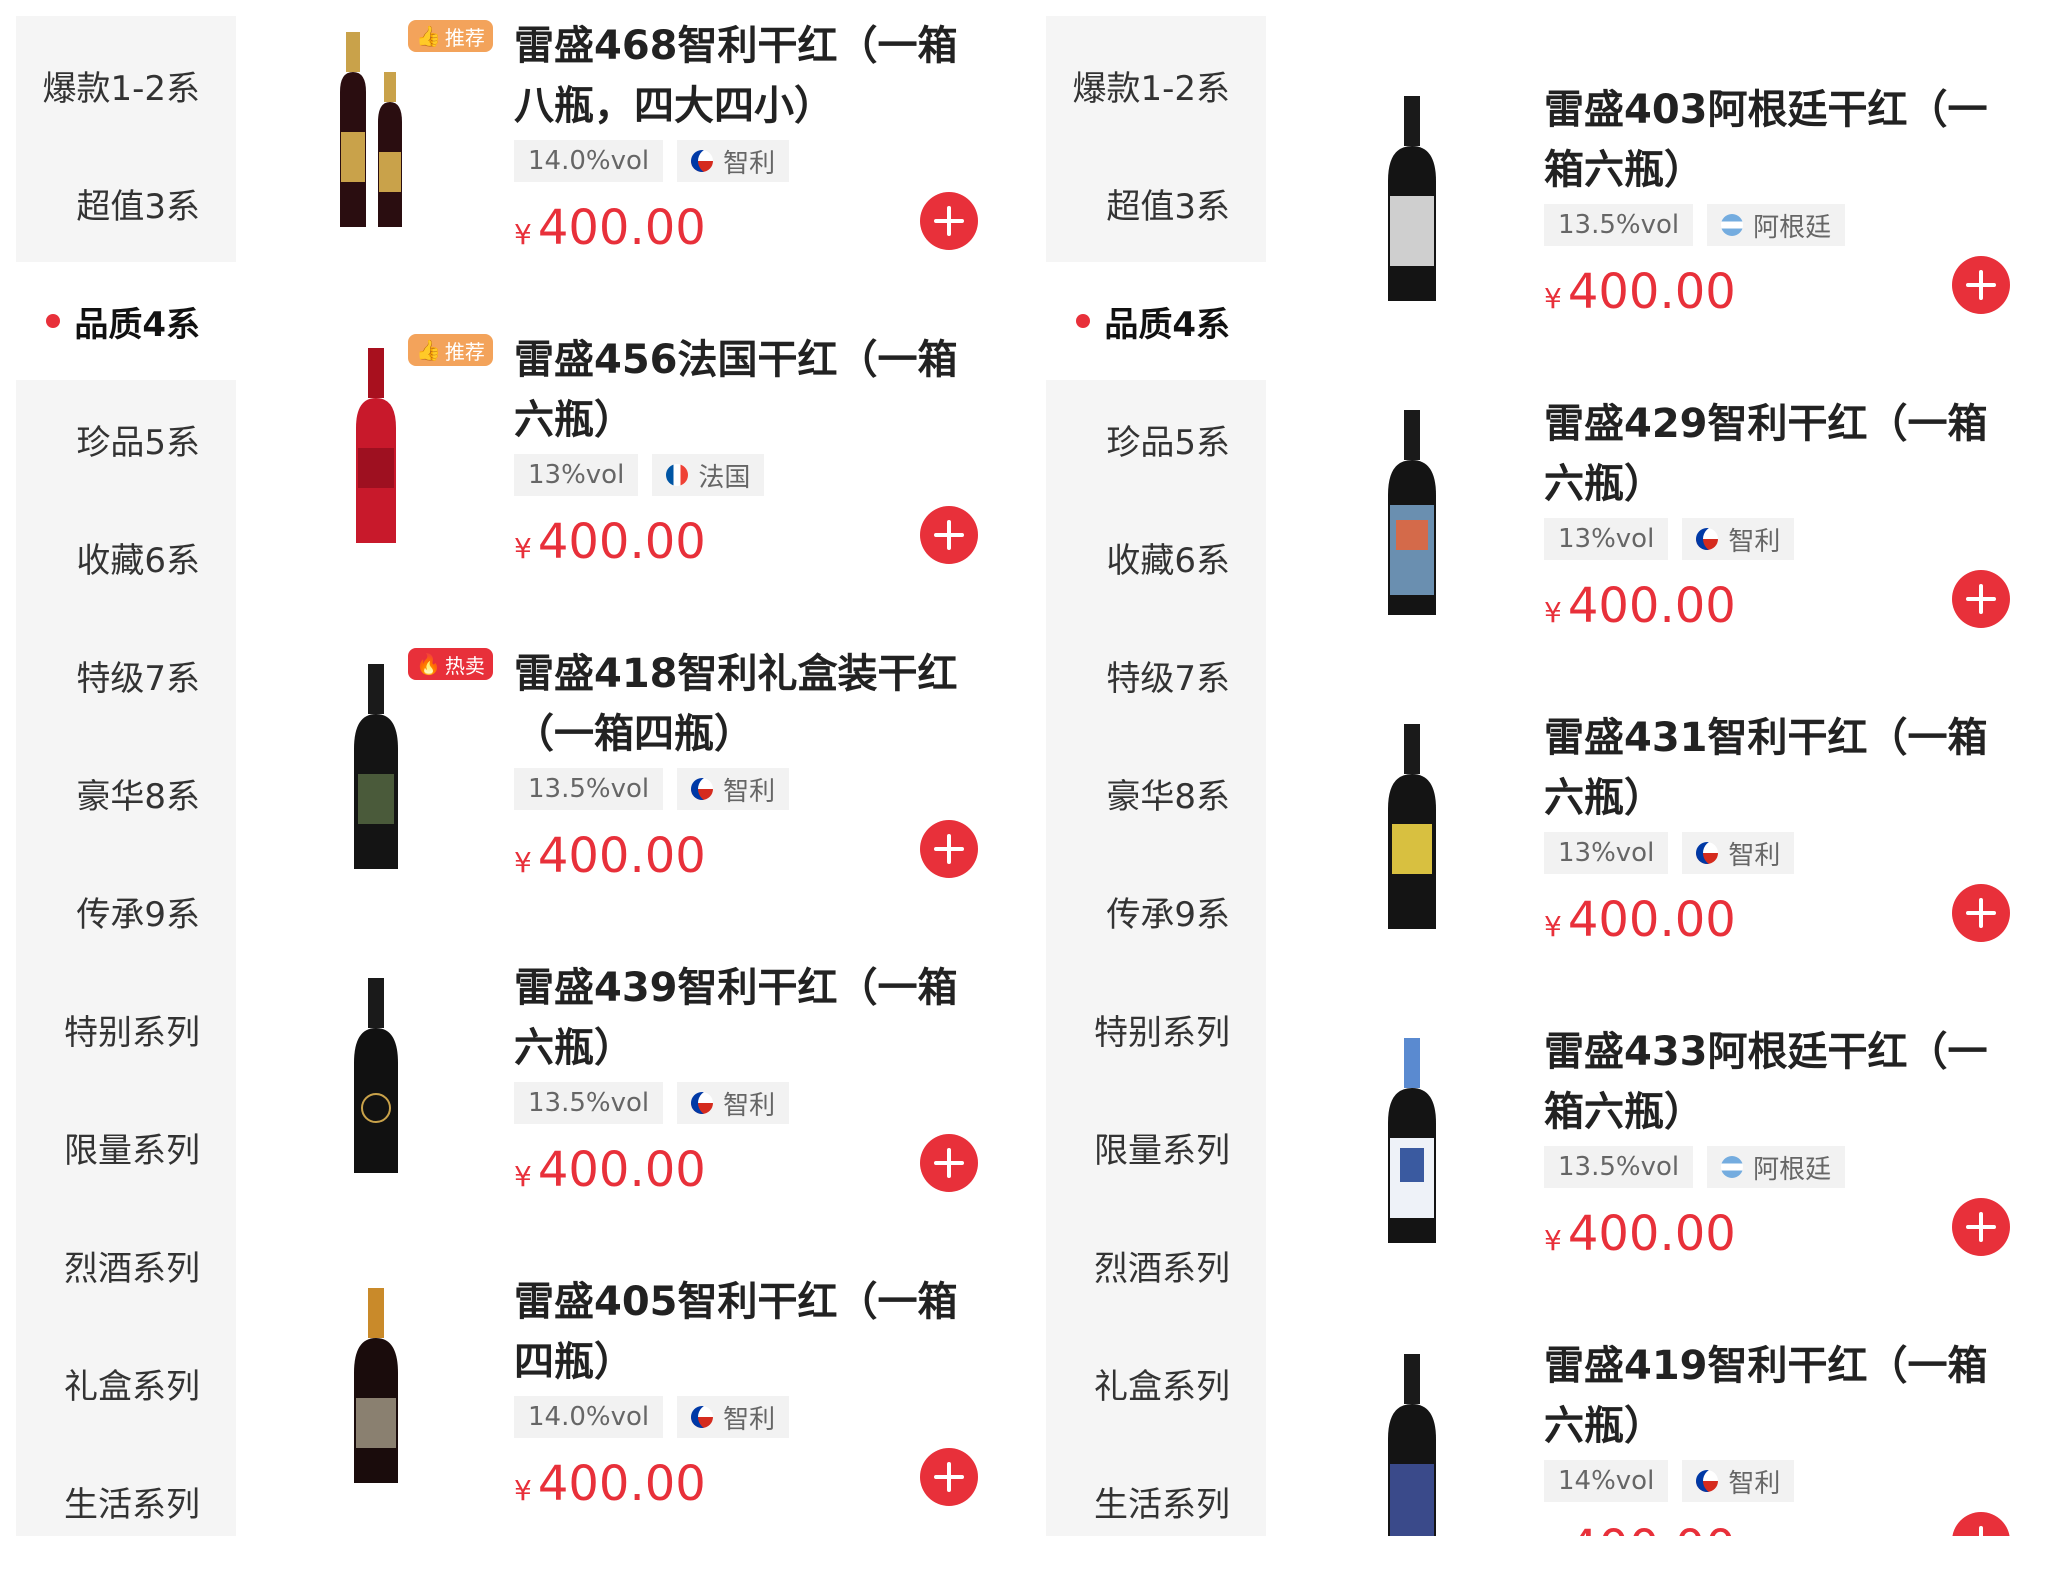 Image resolution: width=2048 pixels, height=1584 pixels. I want to click on wine-bottle-image, so click(1412, 198).